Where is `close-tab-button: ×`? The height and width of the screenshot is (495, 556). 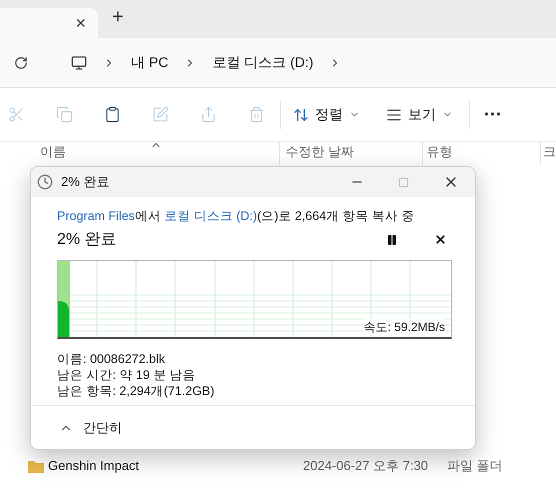 close-tab-button: × is located at coordinates (80, 23).